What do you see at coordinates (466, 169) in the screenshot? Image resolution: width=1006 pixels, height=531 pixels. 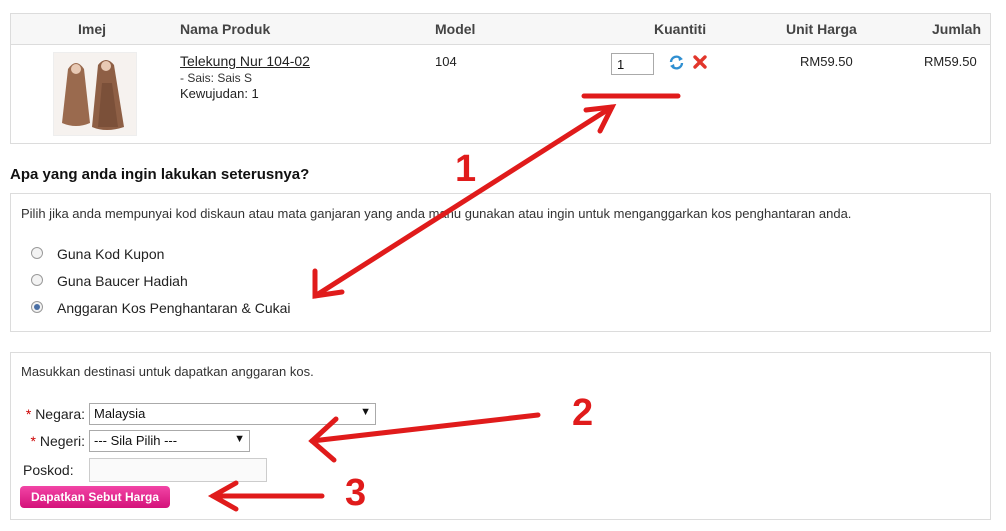 I see `annotation-label-1: 1` at bounding box center [466, 169].